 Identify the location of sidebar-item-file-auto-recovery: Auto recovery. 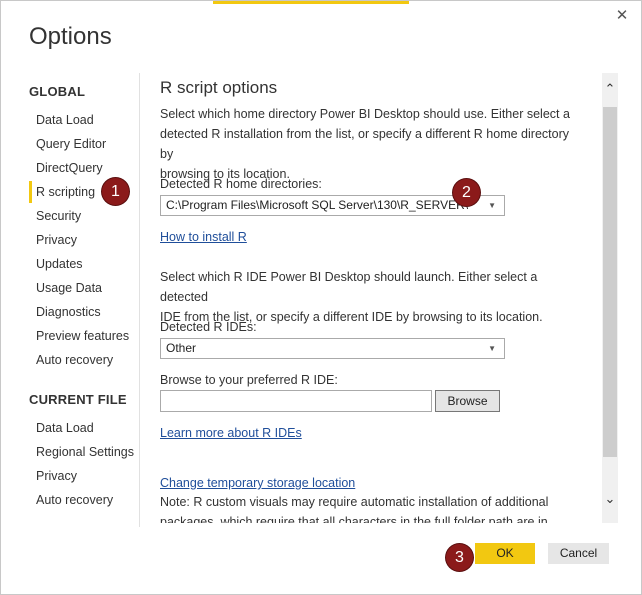
(82, 500).